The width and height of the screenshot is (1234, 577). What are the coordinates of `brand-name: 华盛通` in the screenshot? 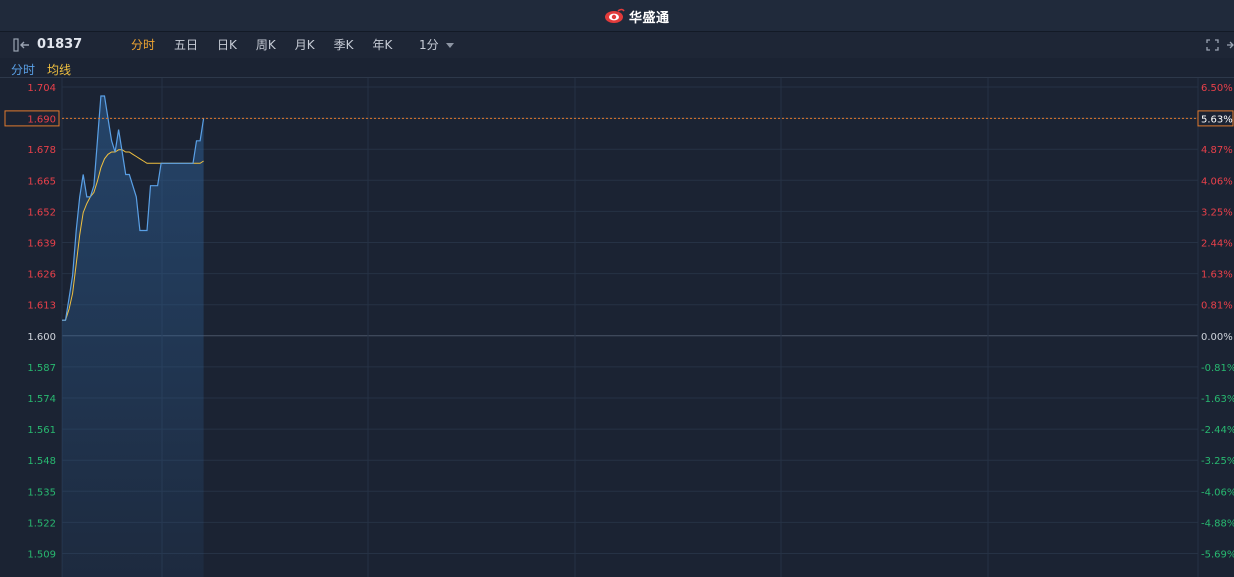 It's located at (649, 18).